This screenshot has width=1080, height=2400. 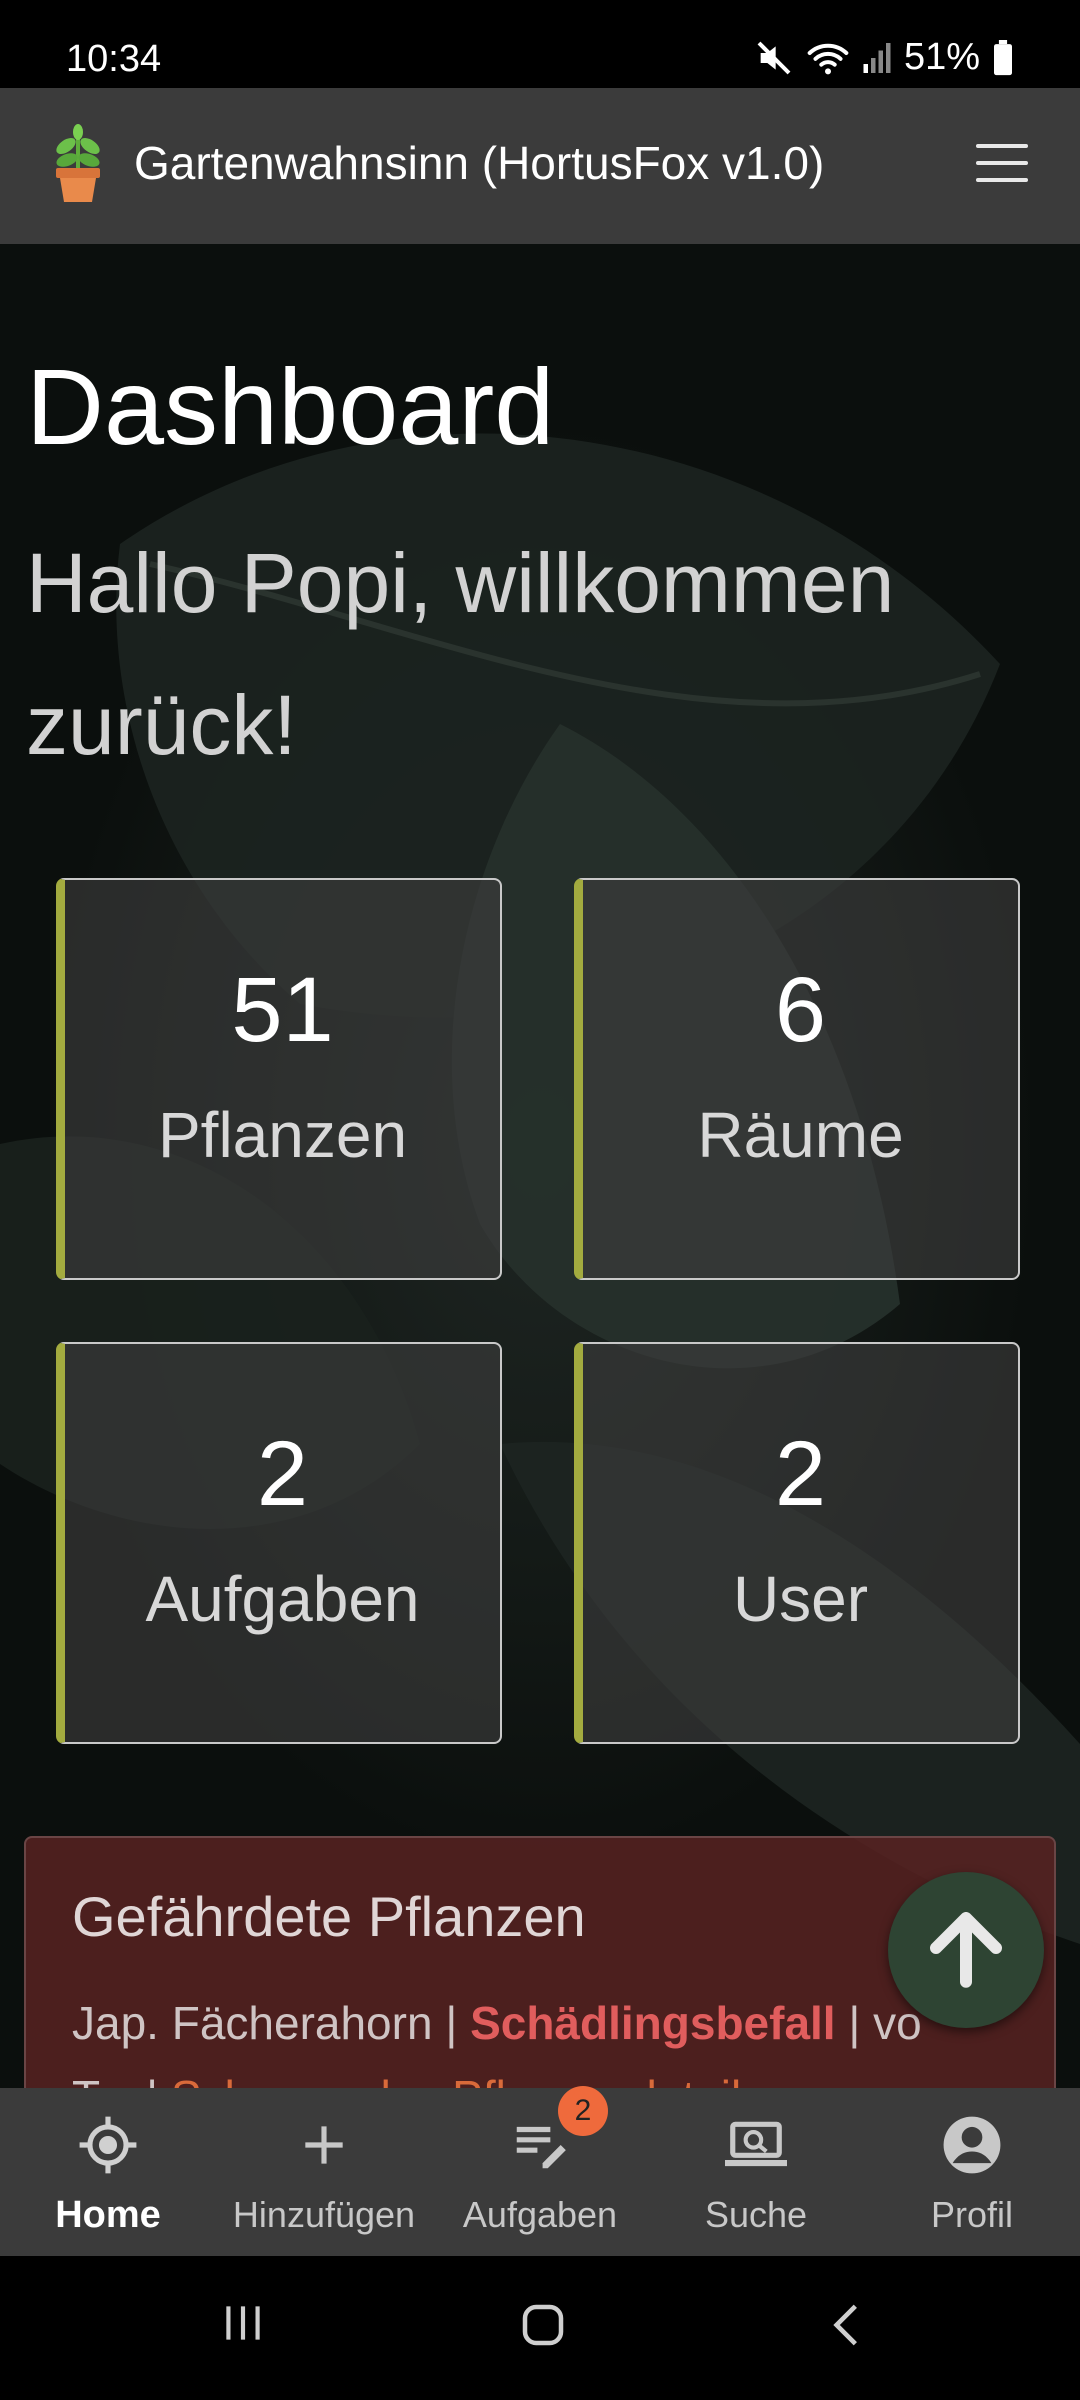 What do you see at coordinates (290, 406) in the screenshot?
I see `page-title: Dashboard` at bounding box center [290, 406].